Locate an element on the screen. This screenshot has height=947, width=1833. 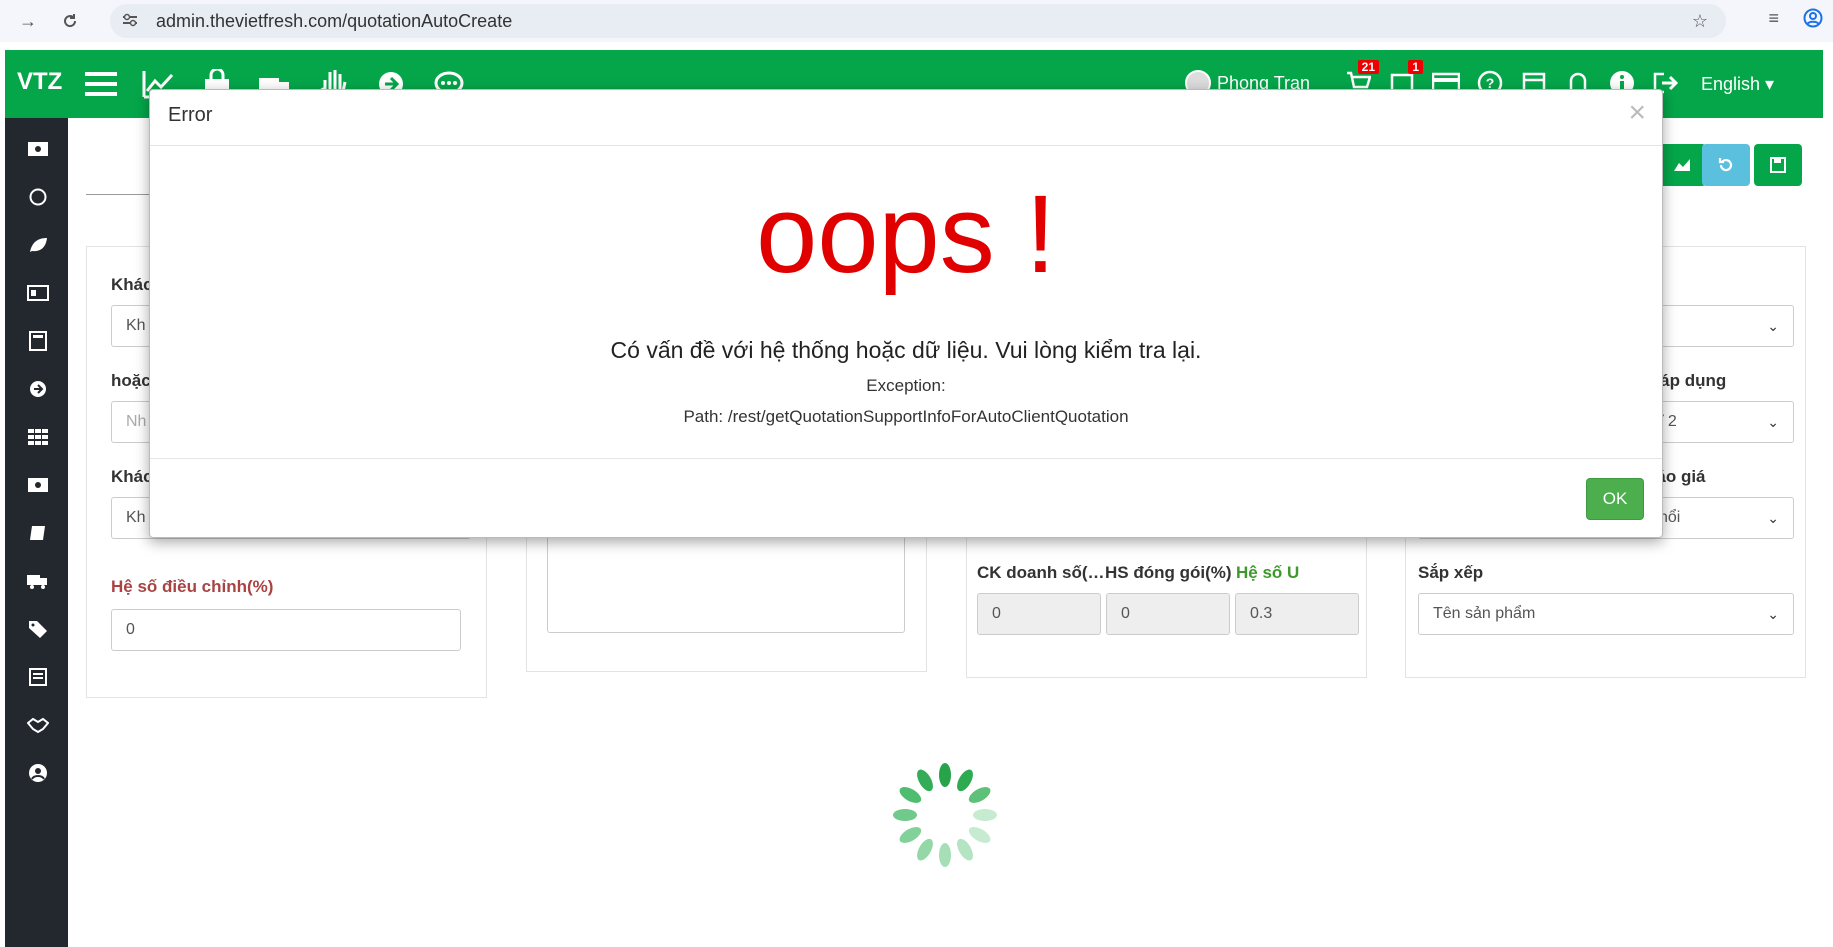
modal-footer-divider is located at coordinates (906, 458).